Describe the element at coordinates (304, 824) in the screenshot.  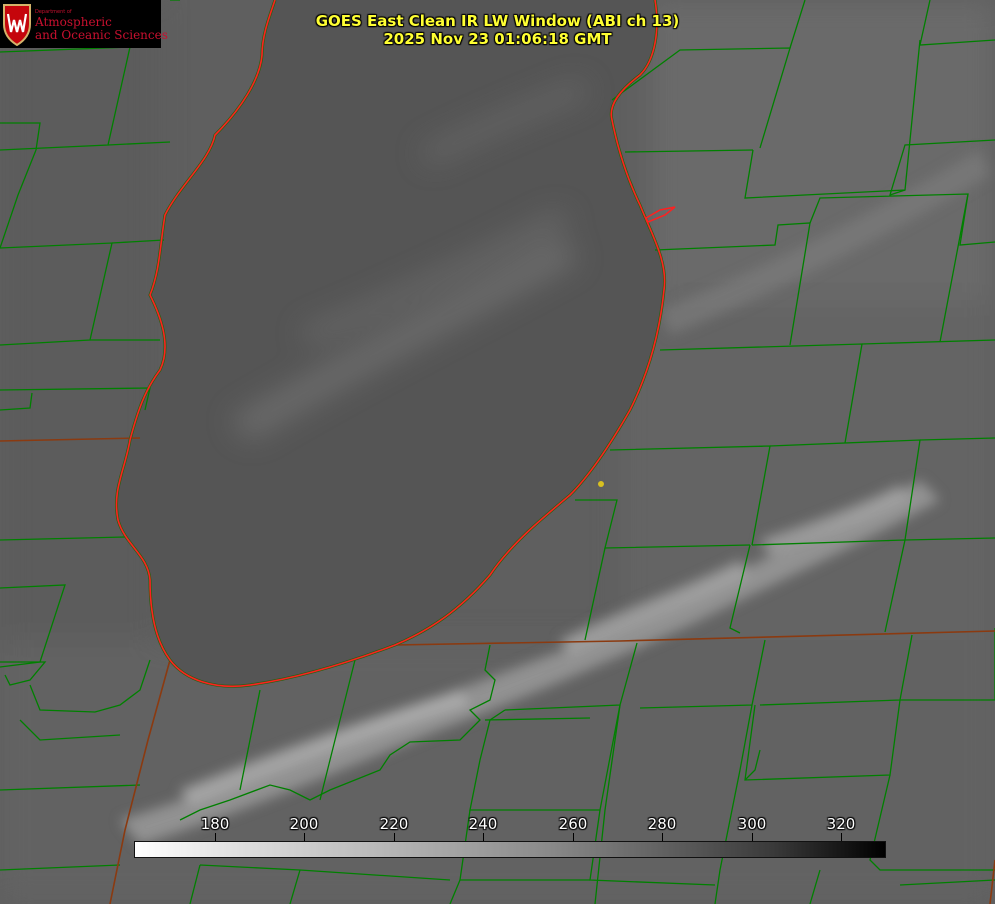
I see `colorbar-tick-label: 200` at that location.